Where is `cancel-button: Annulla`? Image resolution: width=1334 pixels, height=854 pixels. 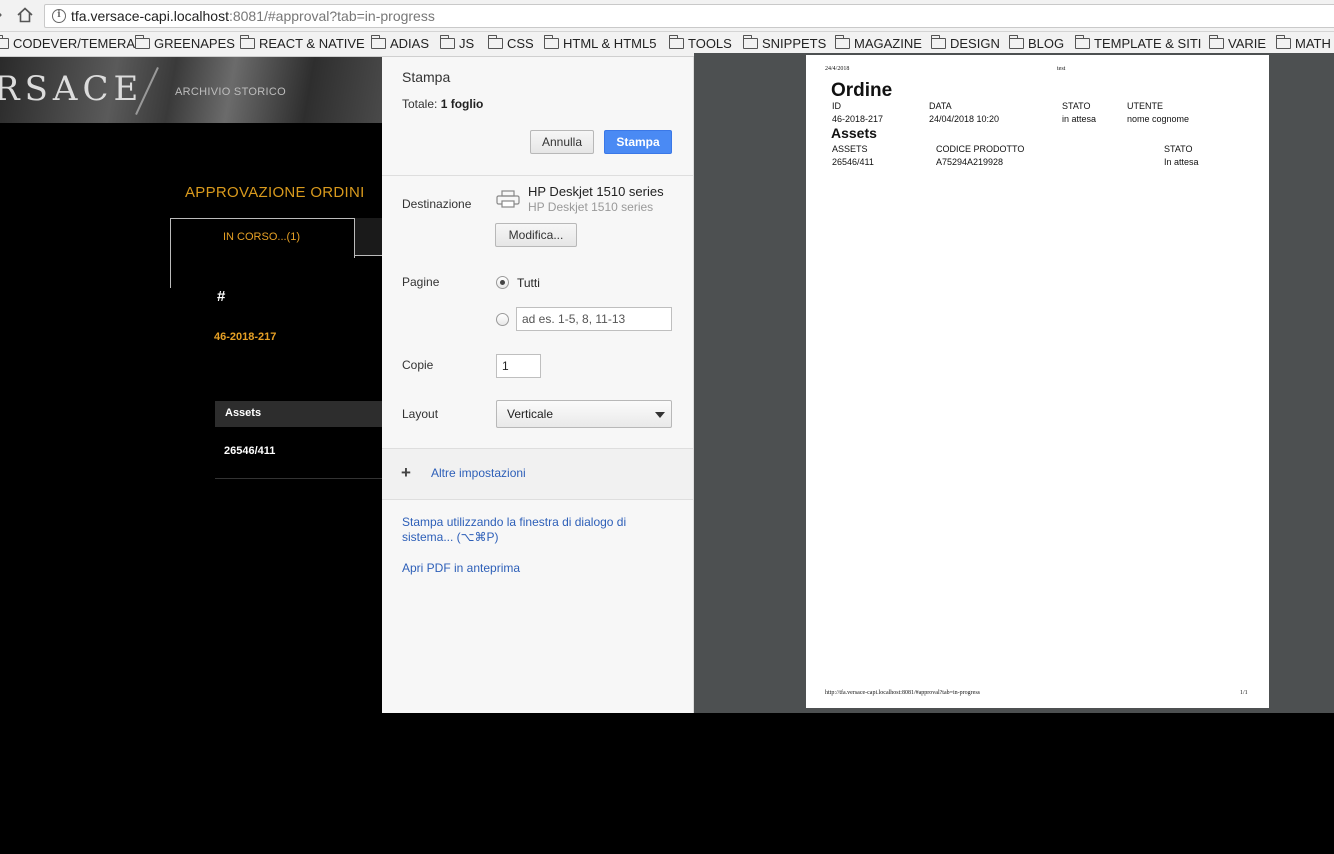
cancel-button: Annulla is located at coordinates (562, 142).